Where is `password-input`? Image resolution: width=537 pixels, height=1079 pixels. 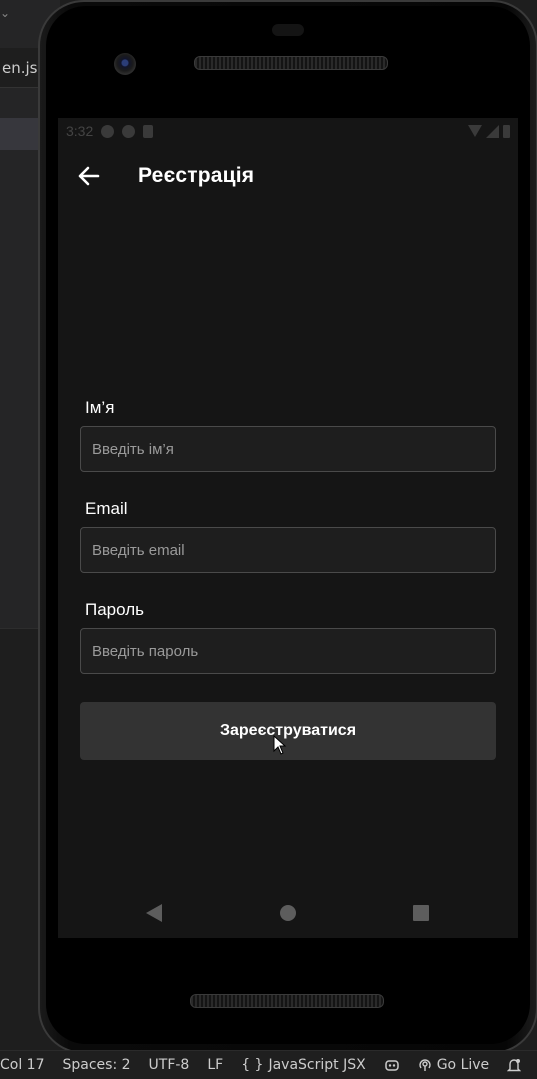
password-input is located at coordinates (288, 651).